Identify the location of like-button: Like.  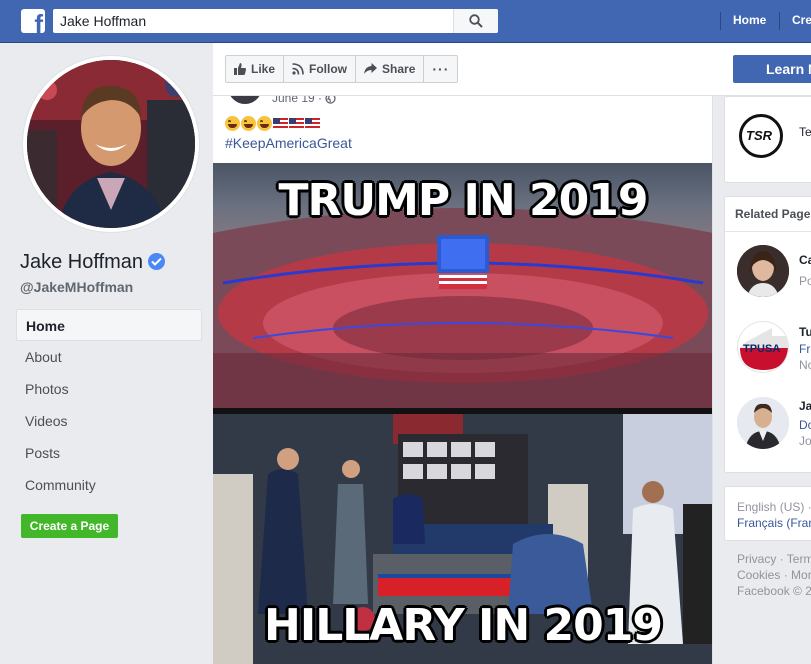
(255, 69).